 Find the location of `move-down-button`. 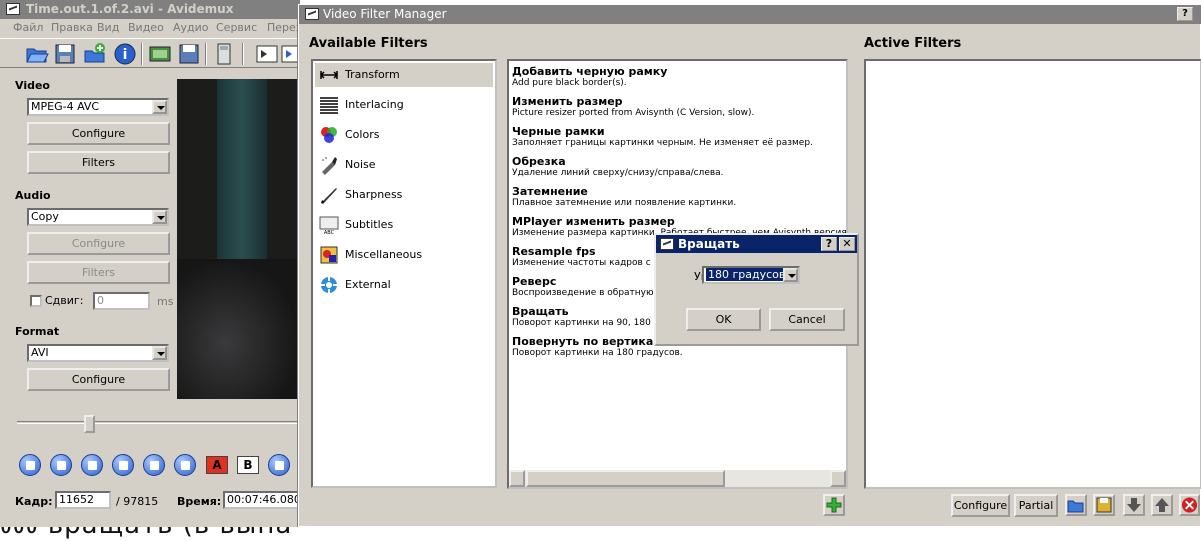

move-down-button is located at coordinates (1134, 505).